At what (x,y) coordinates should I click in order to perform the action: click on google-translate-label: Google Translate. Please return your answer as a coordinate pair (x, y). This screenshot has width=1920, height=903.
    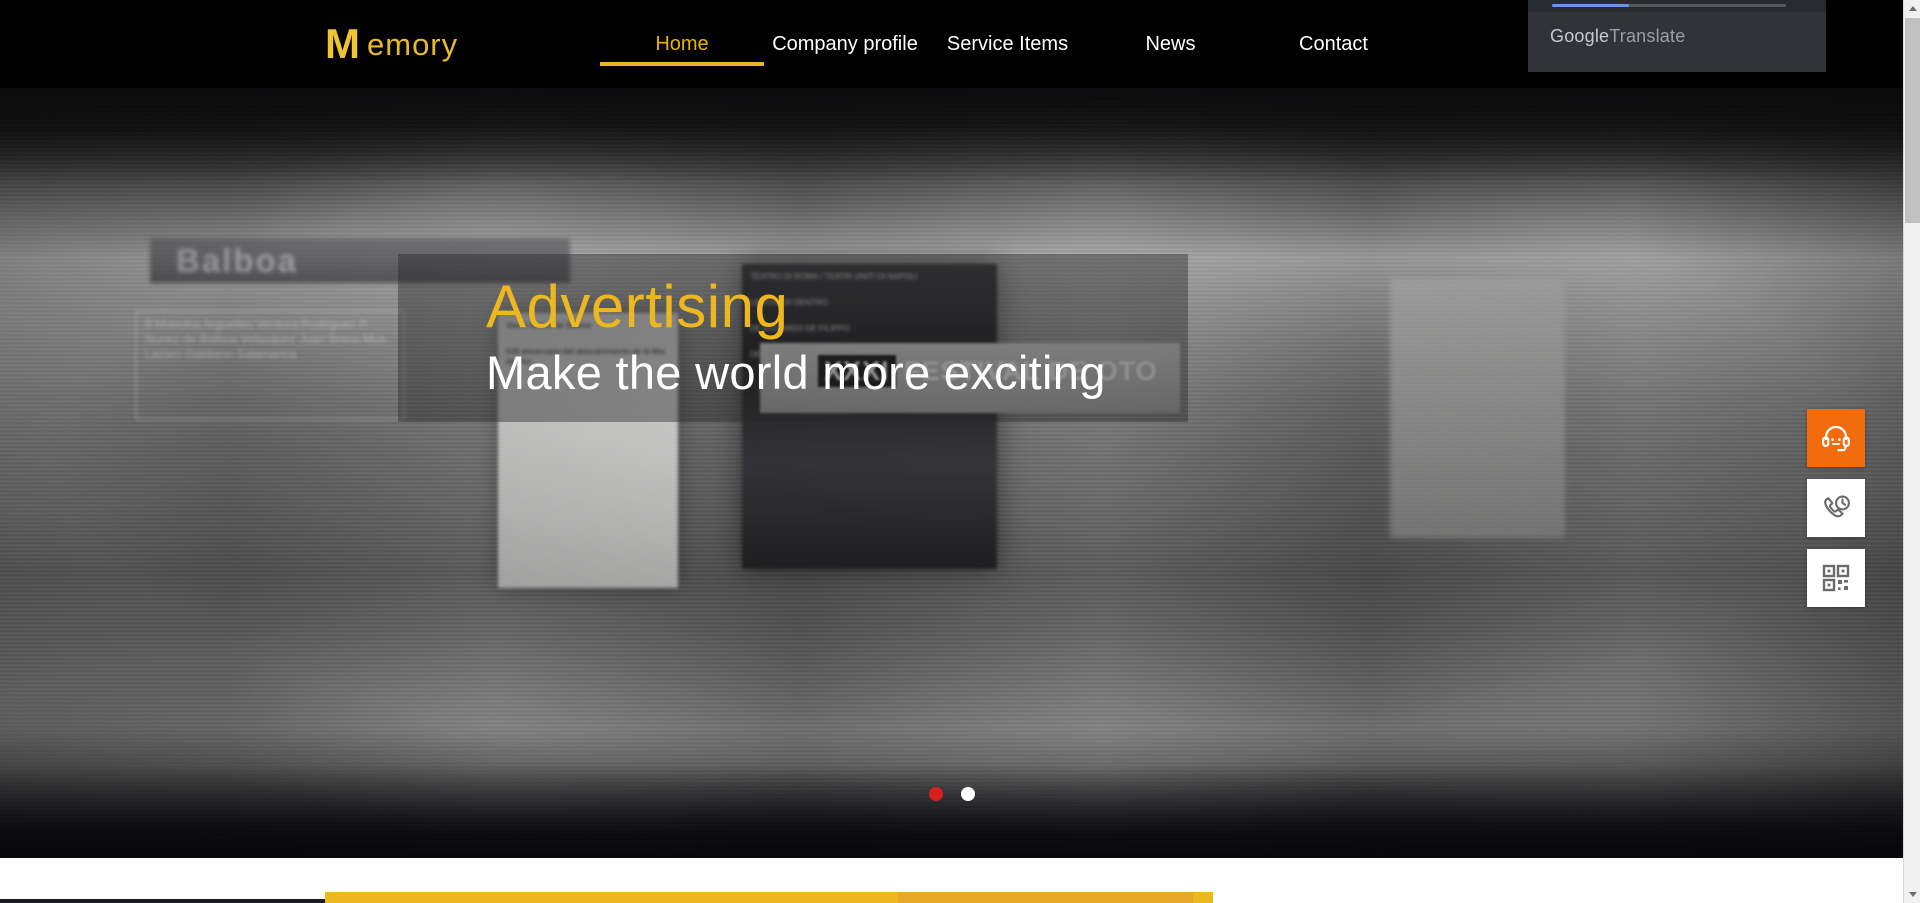
    Looking at the image, I should click on (1617, 36).